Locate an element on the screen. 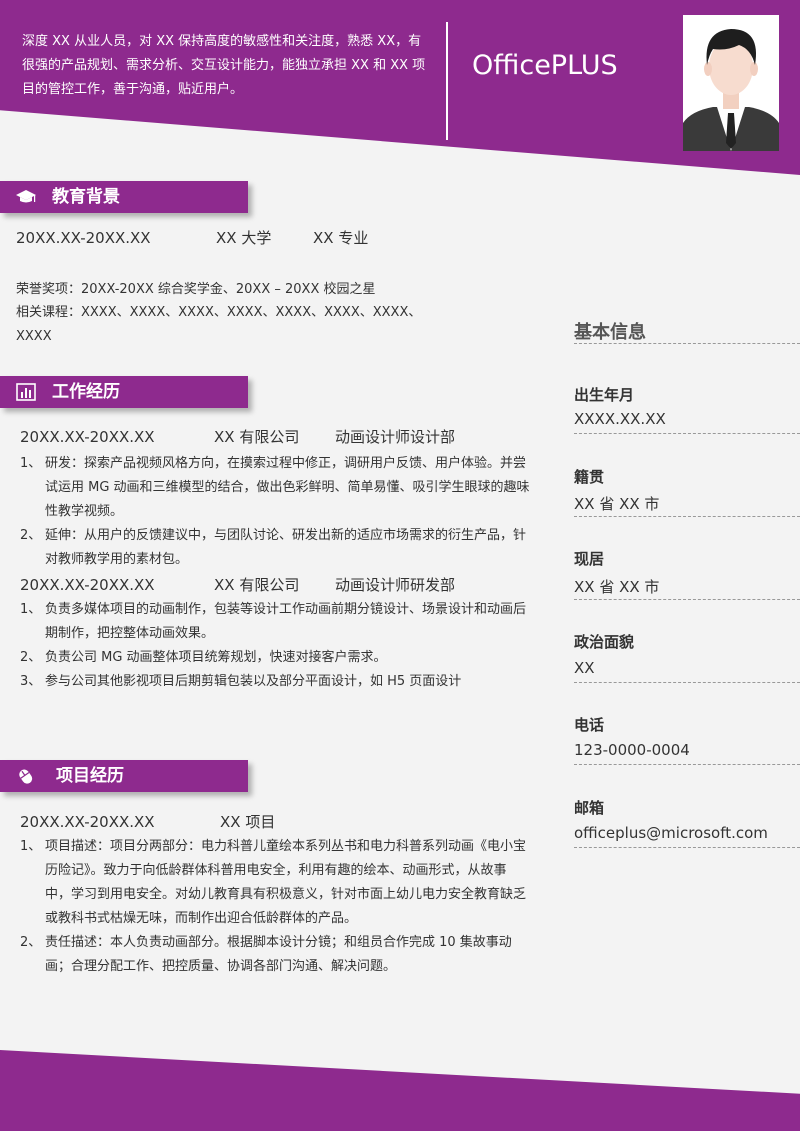 This screenshot has width=800, height=1131. work-title: 工作经历 is located at coordinates (86, 392).